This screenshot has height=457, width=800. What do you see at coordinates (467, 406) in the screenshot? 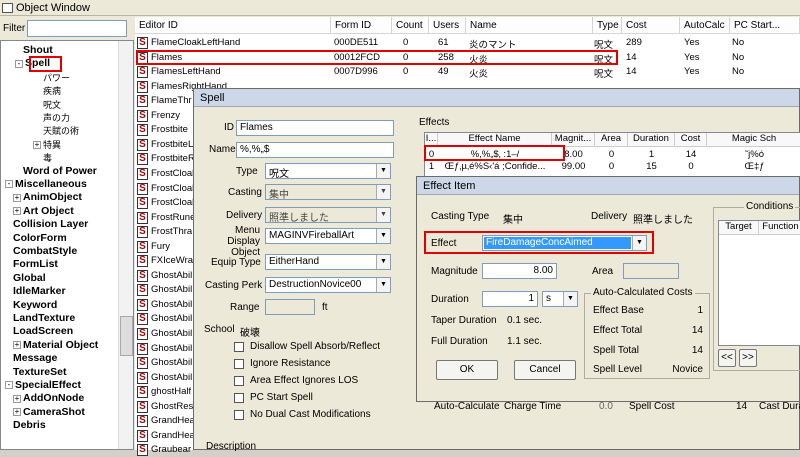
I see `autocalc-label: Auto-Calculate` at bounding box center [467, 406].